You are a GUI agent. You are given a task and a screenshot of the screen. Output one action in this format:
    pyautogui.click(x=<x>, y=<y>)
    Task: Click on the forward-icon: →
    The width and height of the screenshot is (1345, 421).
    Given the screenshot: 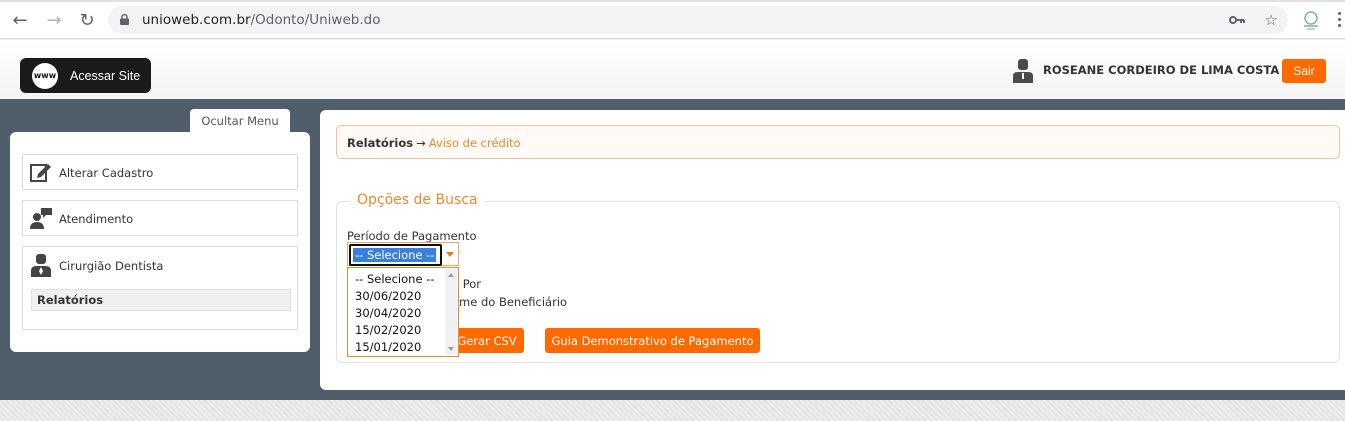 What is the action you would take?
    pyautogui.click(x=54, y=20)
    